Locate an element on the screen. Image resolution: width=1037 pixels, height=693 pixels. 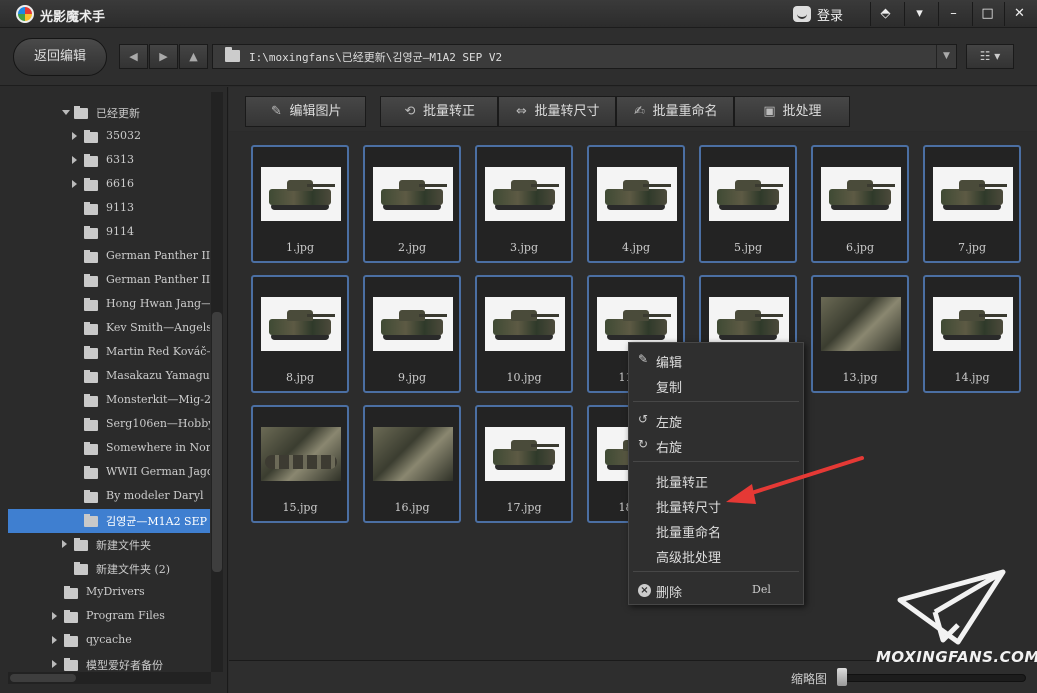
thumbnail-filename: 3.jpg is located at coordinates (524, 247).